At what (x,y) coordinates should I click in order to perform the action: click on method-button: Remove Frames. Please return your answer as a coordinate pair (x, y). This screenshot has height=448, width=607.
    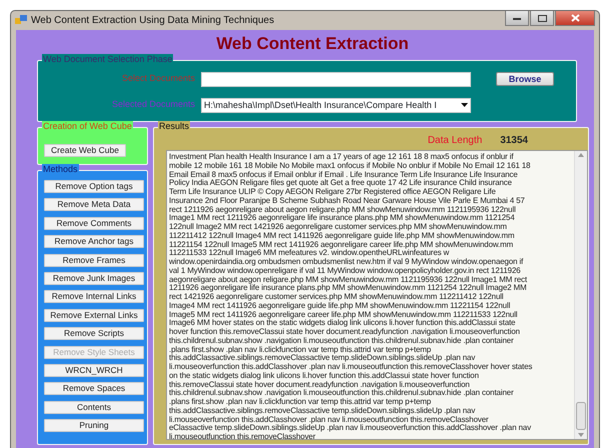
    Looking at the image, I should click on (94, 260).